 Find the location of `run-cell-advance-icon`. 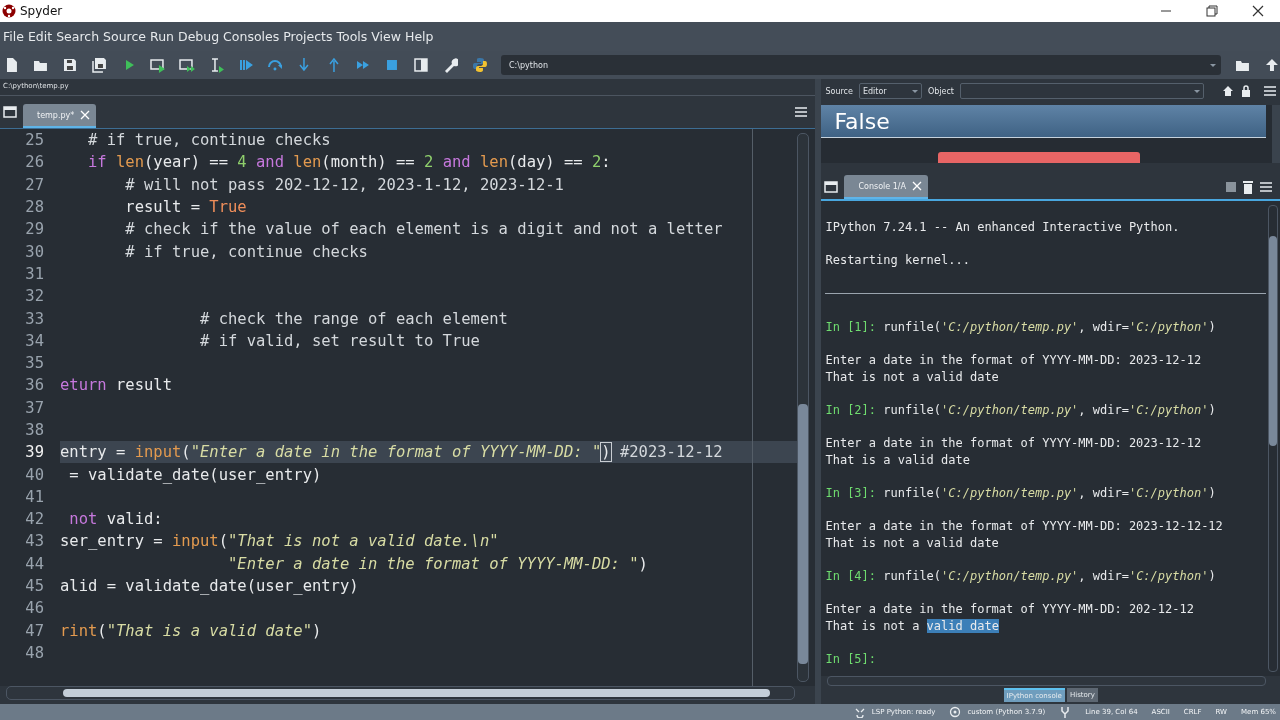

run-cell-advance-icon is located at coordinates (187, 65).